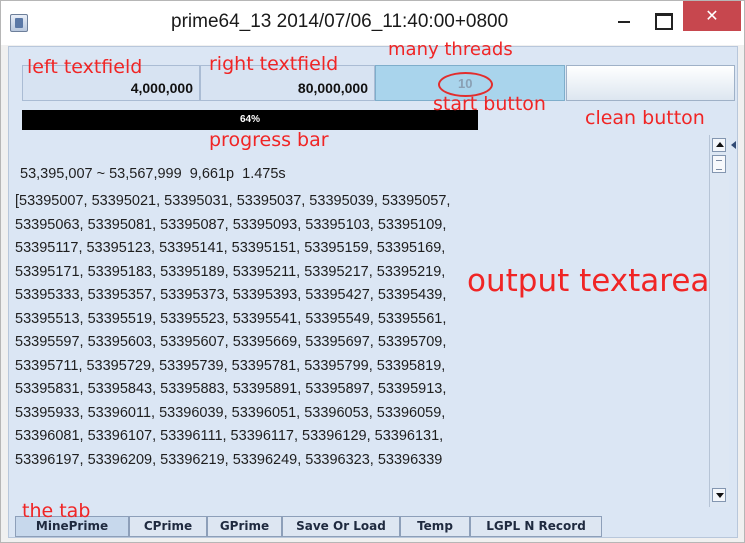  I want to click on scroll-down-icon, so click(719, 495).